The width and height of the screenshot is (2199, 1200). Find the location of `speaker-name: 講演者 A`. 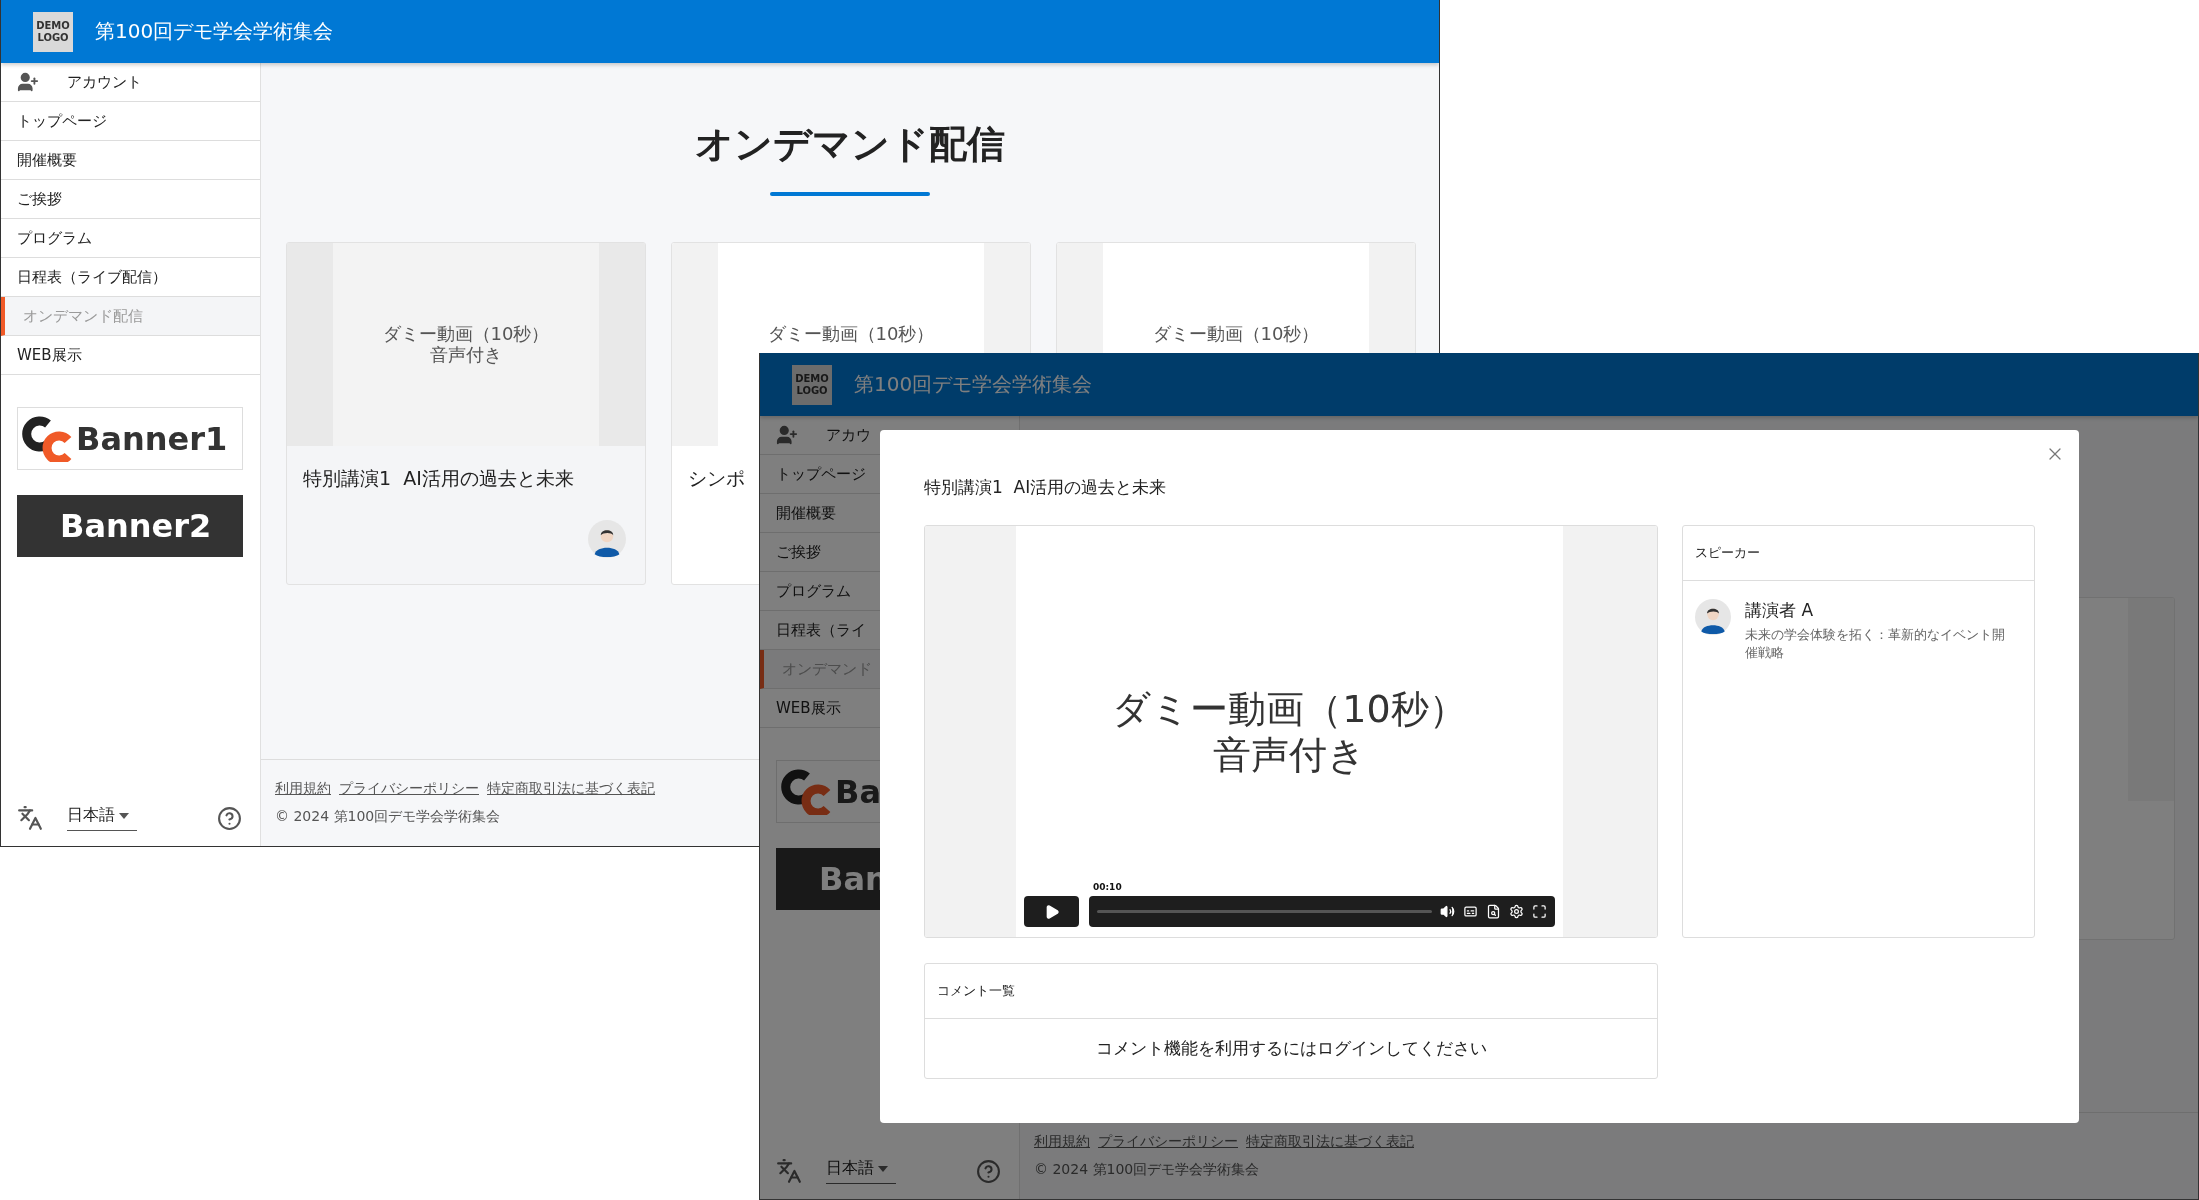

speaker-name: 講演者 A is located at coordinates (1780, 610).